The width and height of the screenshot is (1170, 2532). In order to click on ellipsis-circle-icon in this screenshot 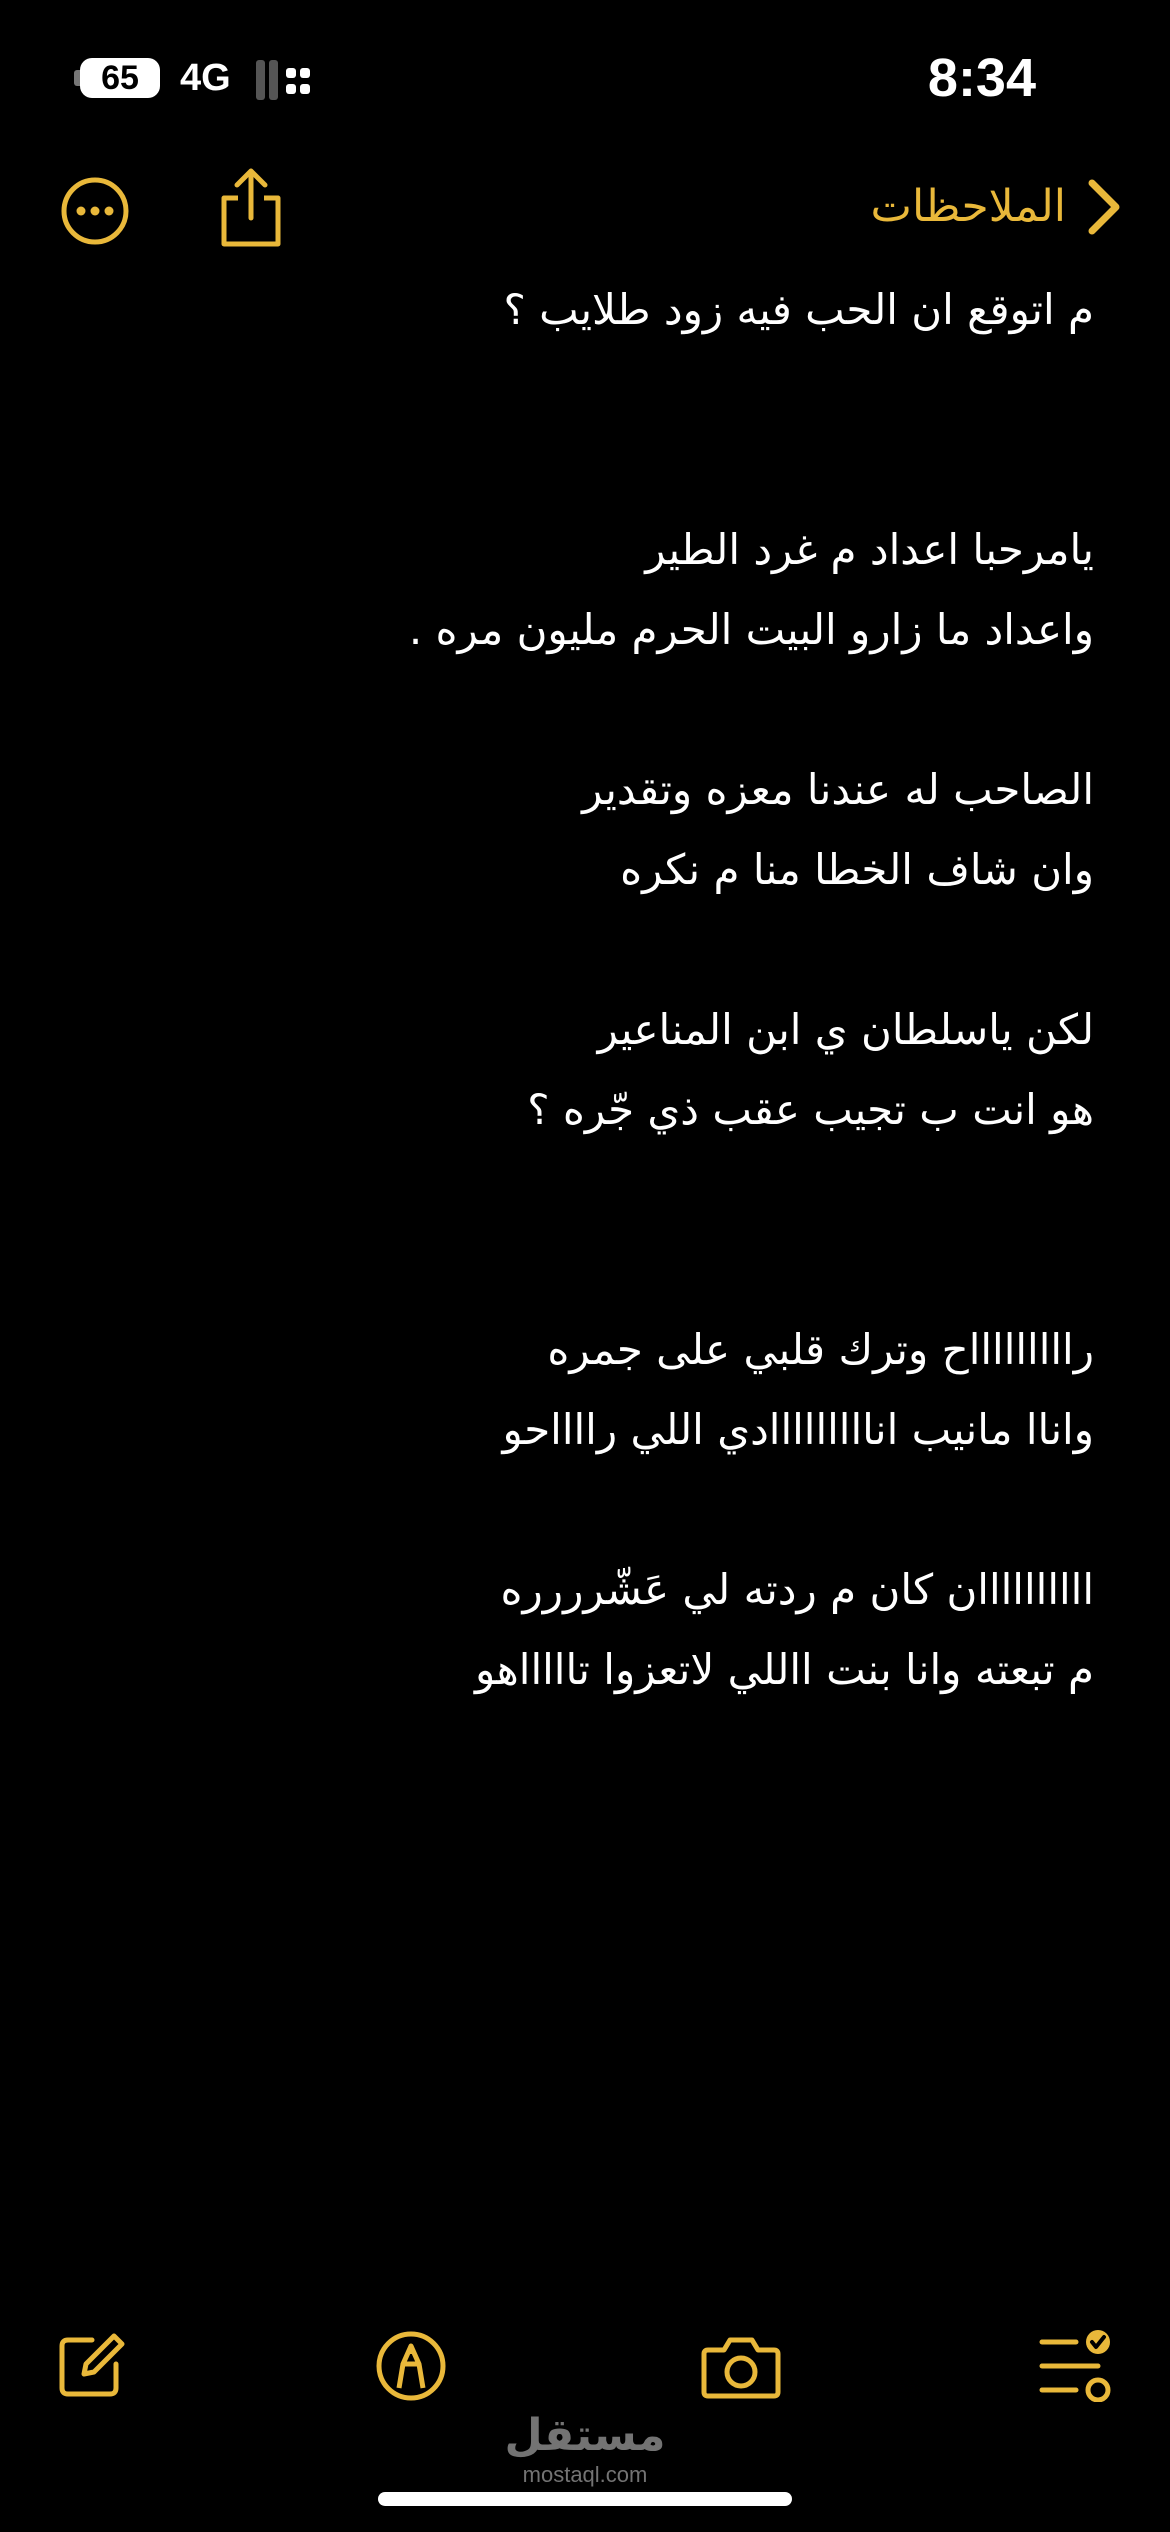, I will do `click(95, 211)`.